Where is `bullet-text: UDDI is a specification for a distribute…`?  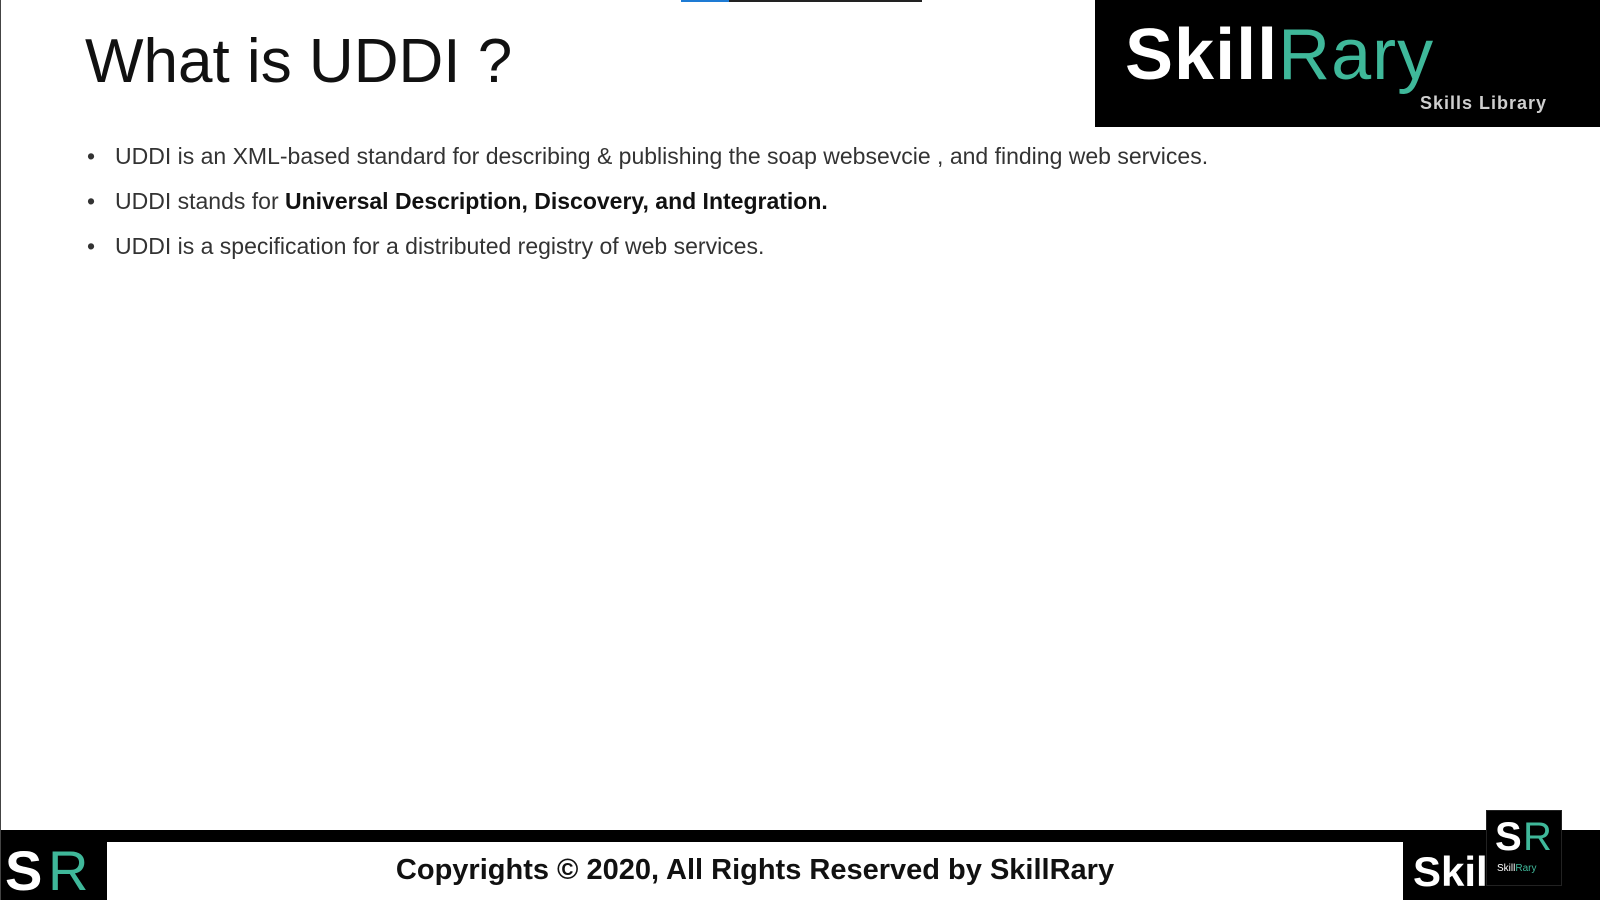
bullet-text: UDDI is a specification for a distribute… is located at coordinates (440, 246).